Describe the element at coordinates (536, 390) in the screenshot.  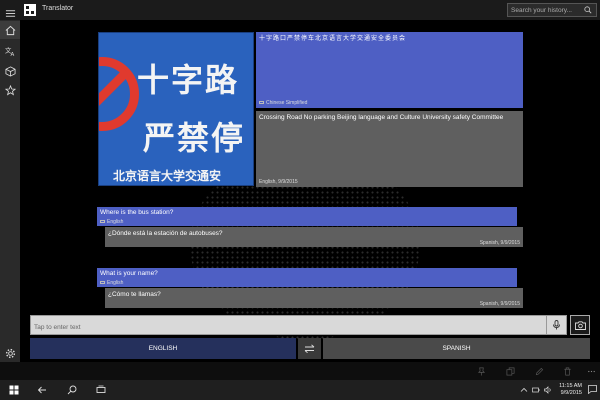
I see `battery-icon` at that location.